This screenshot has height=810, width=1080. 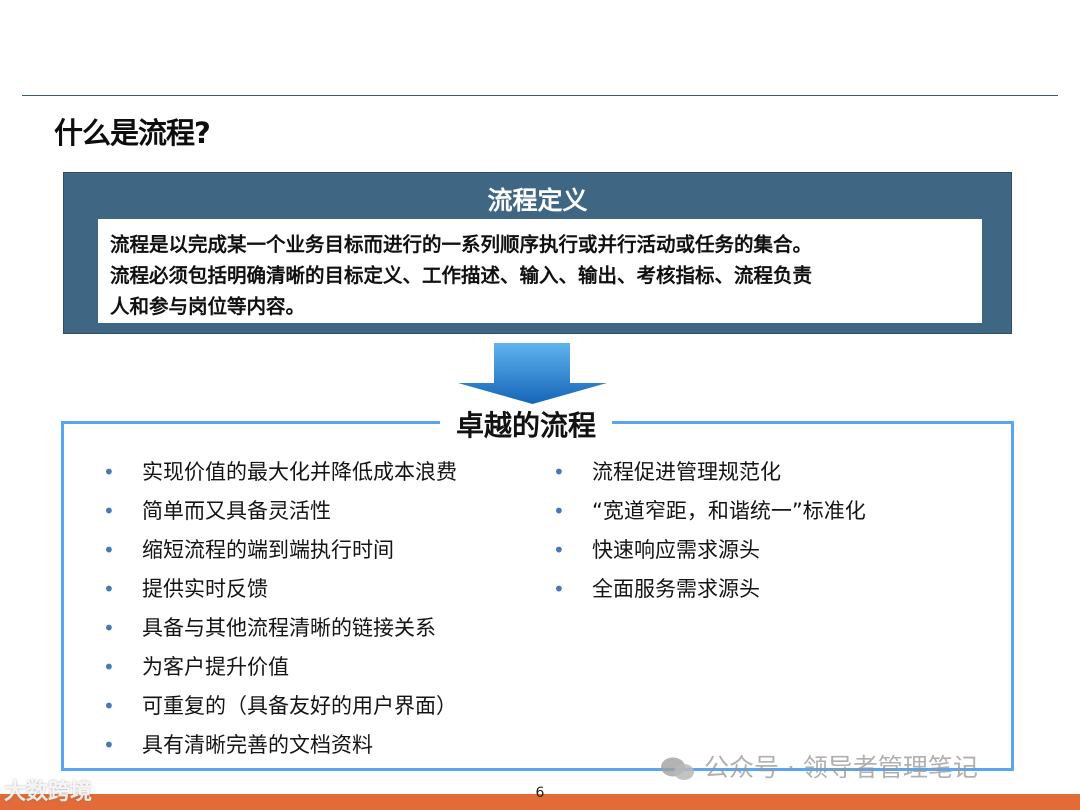 I want to click on list-item-text: 实现价值的最大化并降低成本浪费, so click(x=299, y=472).